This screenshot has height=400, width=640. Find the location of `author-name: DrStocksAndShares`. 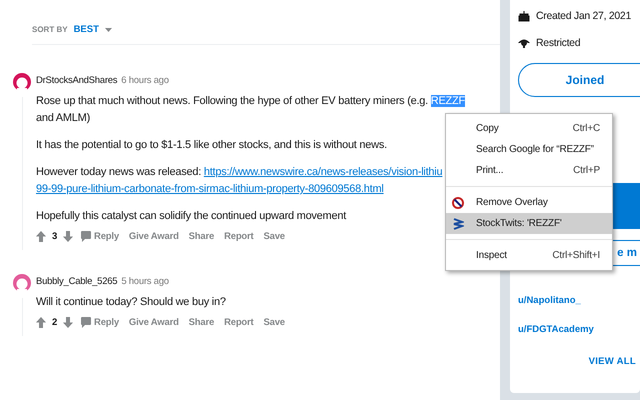

author-name: DrStocksAndShares is located at coordinates (77, 80).